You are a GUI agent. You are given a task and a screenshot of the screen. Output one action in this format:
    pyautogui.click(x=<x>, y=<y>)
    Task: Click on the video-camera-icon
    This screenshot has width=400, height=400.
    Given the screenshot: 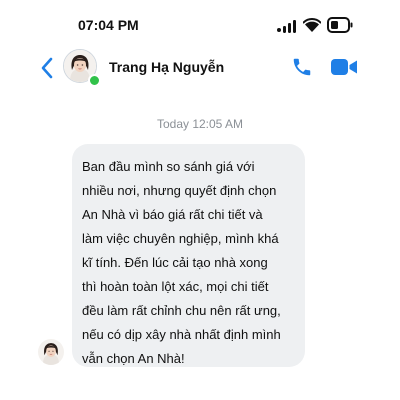 What is the action you would take?
    pyautogui.click(x=344, y=67)
    